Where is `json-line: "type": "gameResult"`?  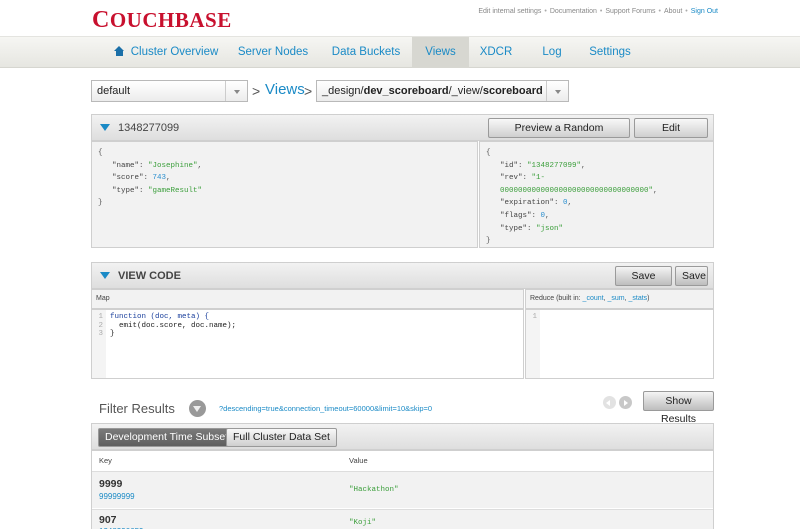 json-line: "type": "gameResult" is located at coordinates (157, 190).